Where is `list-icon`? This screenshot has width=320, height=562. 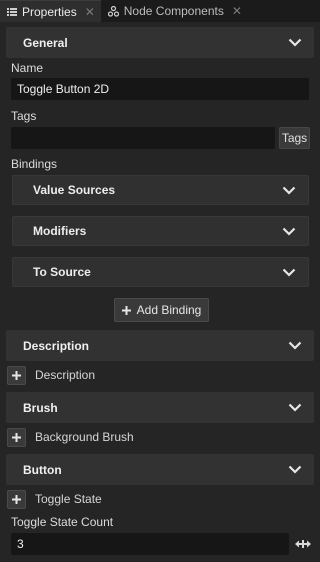
list-icon is located at coordinates (12, 12).